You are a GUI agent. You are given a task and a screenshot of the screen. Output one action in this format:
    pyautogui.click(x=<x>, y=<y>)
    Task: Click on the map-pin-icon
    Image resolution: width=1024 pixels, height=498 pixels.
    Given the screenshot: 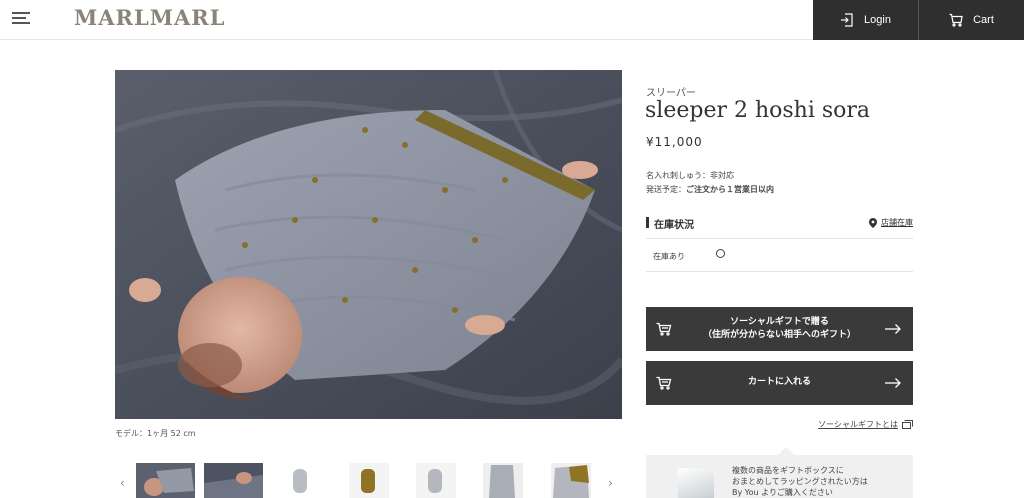 What is the action you would take?
    pyautogui.click(x=873, y=222)
    